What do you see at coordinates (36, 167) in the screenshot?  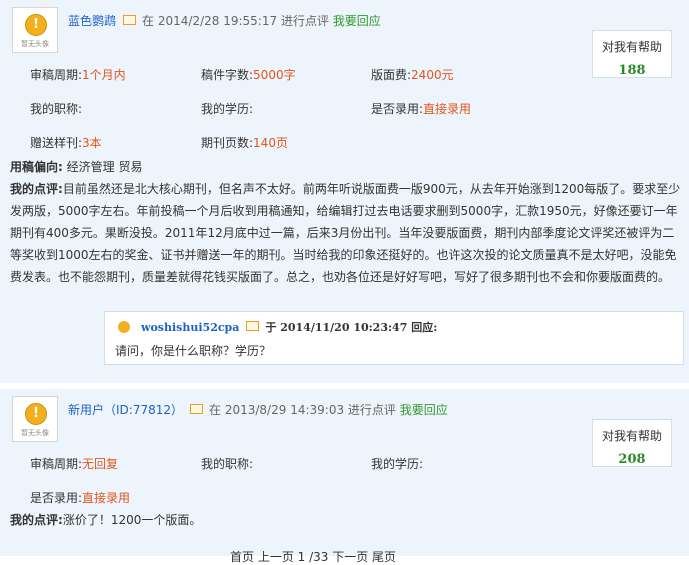 I see `preference-label: 用稿偏向:` at bounding box center [36, 167].